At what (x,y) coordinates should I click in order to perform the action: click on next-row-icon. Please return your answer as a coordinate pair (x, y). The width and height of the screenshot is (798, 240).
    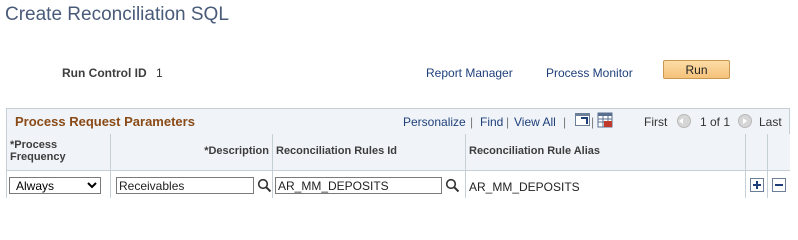
    Looking at the image, I should click on (745, 121).